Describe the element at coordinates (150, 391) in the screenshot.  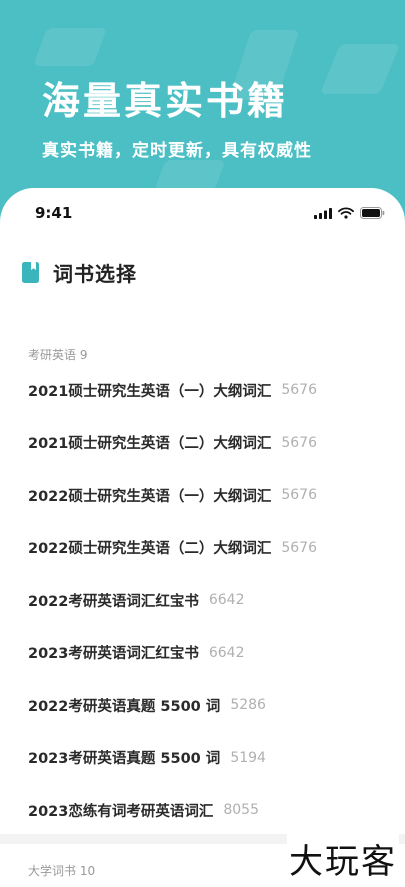
I see `book-name: 2021硕士研究生英语（一）大纲词汇` at that location.